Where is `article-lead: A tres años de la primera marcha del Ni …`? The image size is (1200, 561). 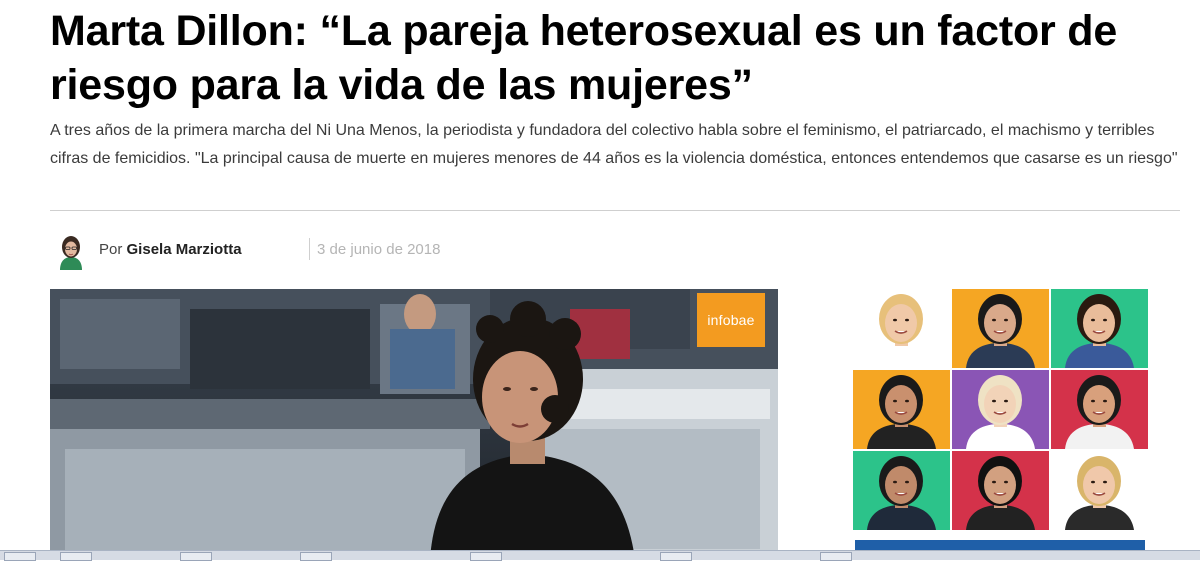
article-lead: A tres años de la primera marcha del Ni … is located at coordinates (614, 144).